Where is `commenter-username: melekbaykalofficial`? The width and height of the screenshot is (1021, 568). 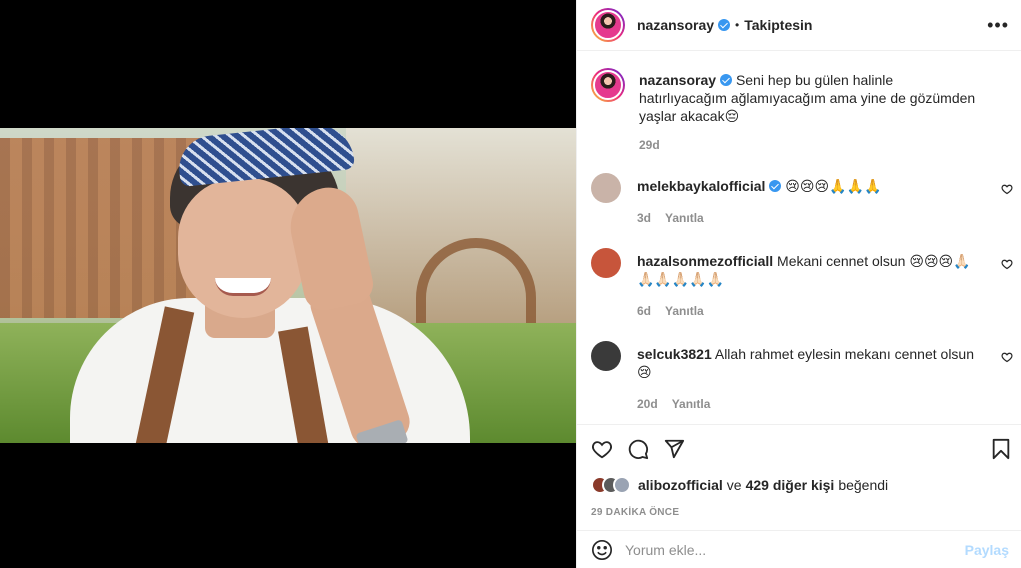
commenter-username: melekbaykalofficial is located at coordinates (701, 186).